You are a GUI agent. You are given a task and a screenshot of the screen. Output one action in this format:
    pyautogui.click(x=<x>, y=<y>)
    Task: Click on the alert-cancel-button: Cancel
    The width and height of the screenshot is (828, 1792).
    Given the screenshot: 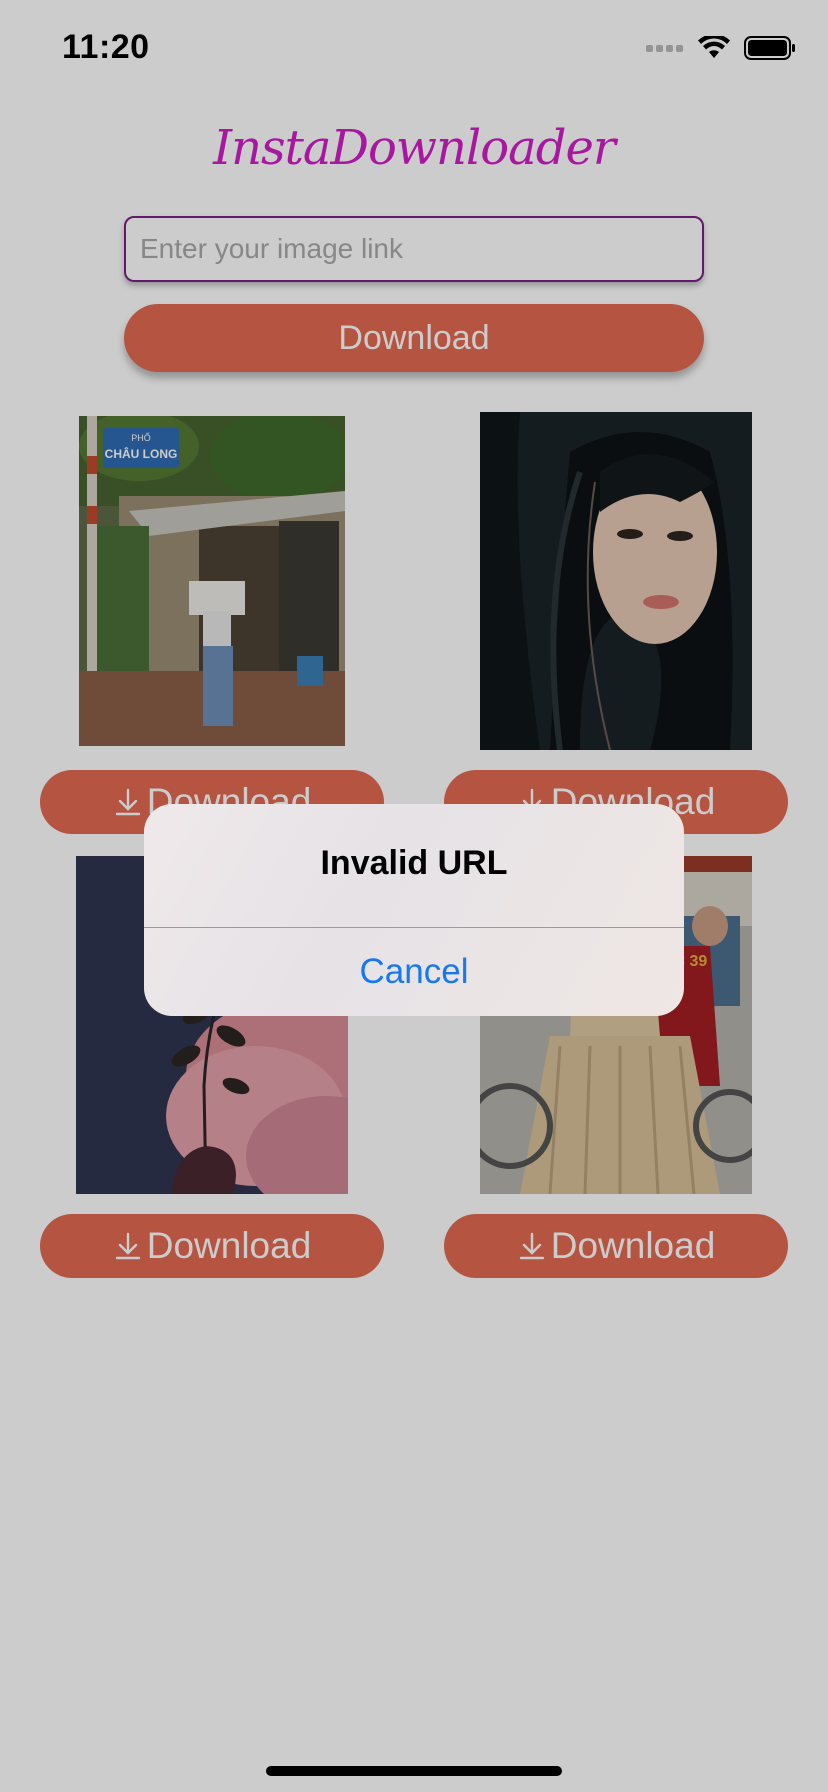 What is the action you would take?
    pyautogui.click(x=414, y=972)
    